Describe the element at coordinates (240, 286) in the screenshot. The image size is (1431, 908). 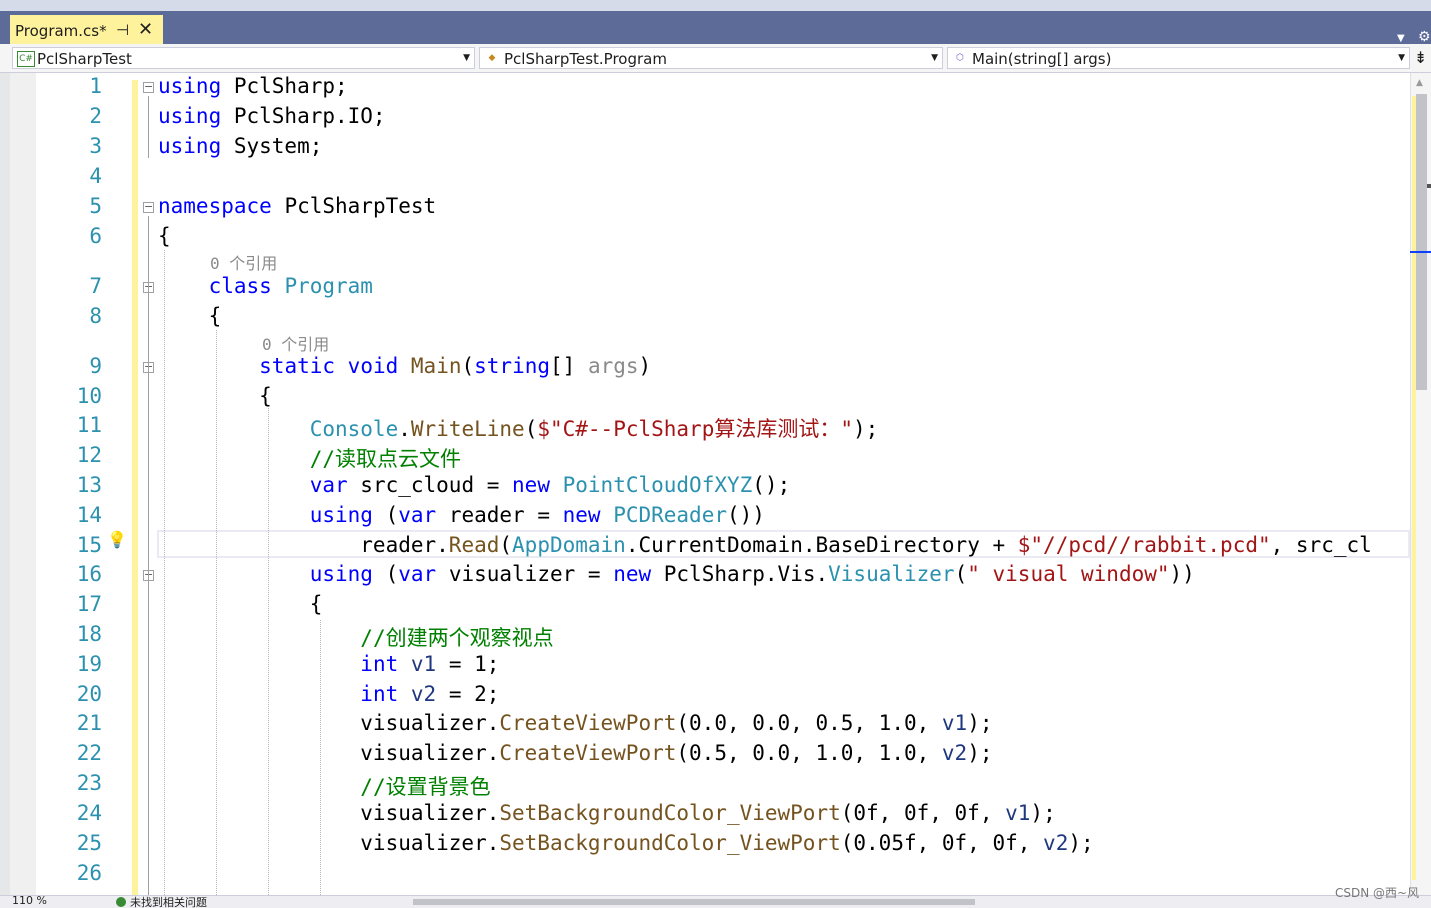
I see `code-token: class` at that location.